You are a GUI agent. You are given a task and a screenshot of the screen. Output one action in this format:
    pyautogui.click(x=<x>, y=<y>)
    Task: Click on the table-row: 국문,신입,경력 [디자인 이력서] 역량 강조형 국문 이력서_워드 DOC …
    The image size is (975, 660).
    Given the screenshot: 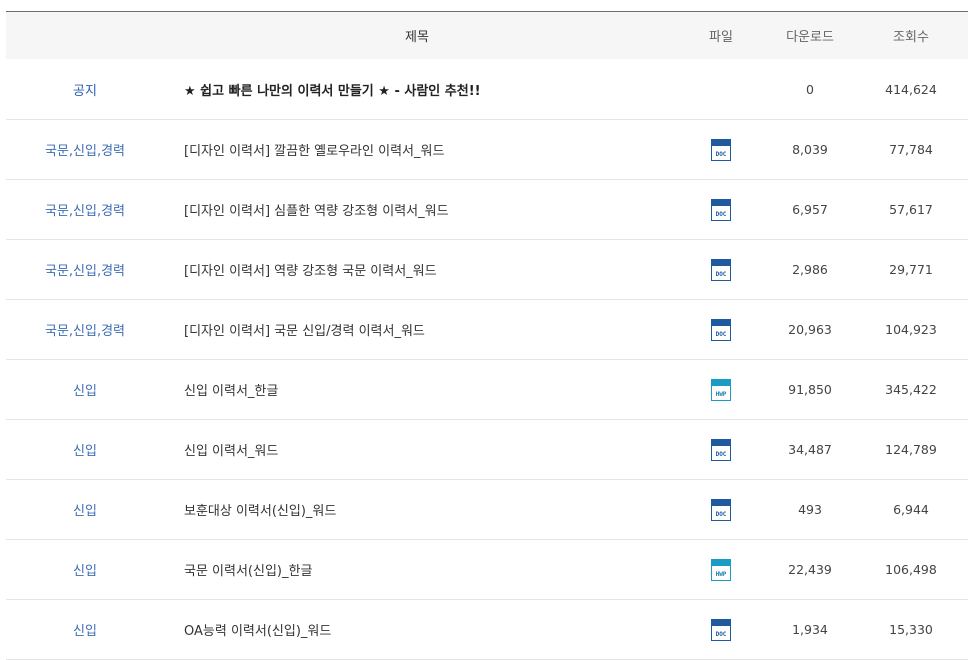 What is the action you would take?
    pyautogui.click(x=487, y=270)
    